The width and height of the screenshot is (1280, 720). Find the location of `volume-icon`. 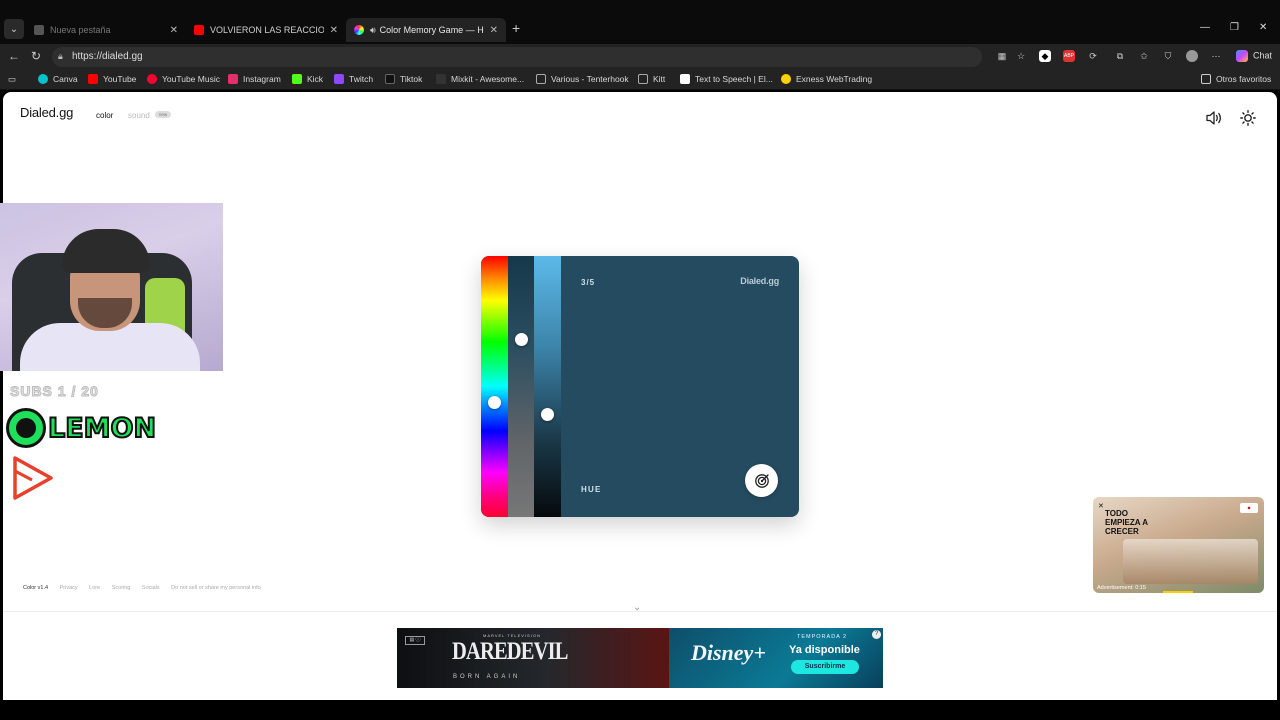

volume-icon is located at coordinates (1214, 118).